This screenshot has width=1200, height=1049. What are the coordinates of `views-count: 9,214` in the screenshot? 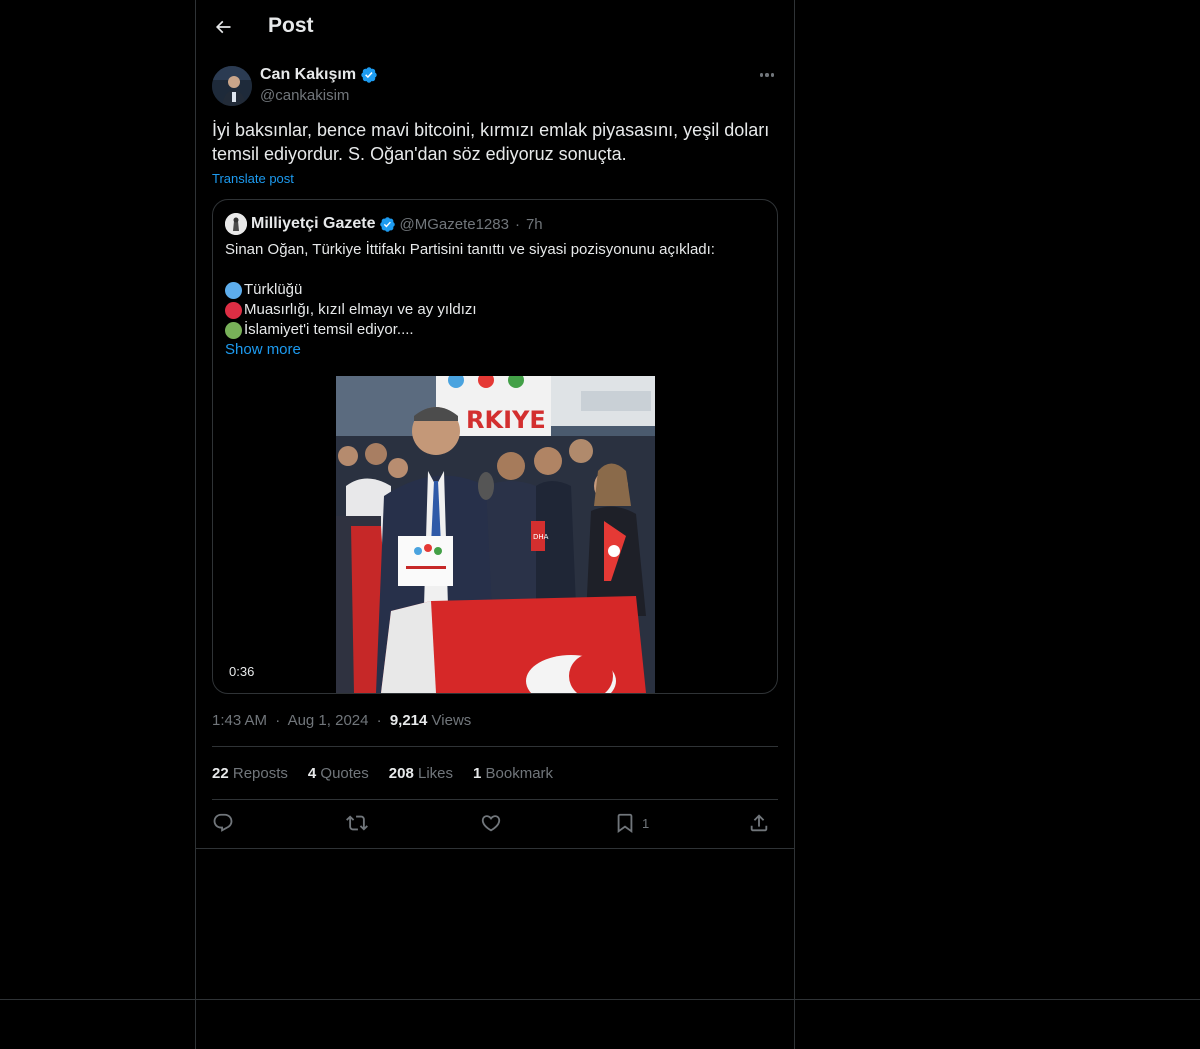 It's located at (408, 720).